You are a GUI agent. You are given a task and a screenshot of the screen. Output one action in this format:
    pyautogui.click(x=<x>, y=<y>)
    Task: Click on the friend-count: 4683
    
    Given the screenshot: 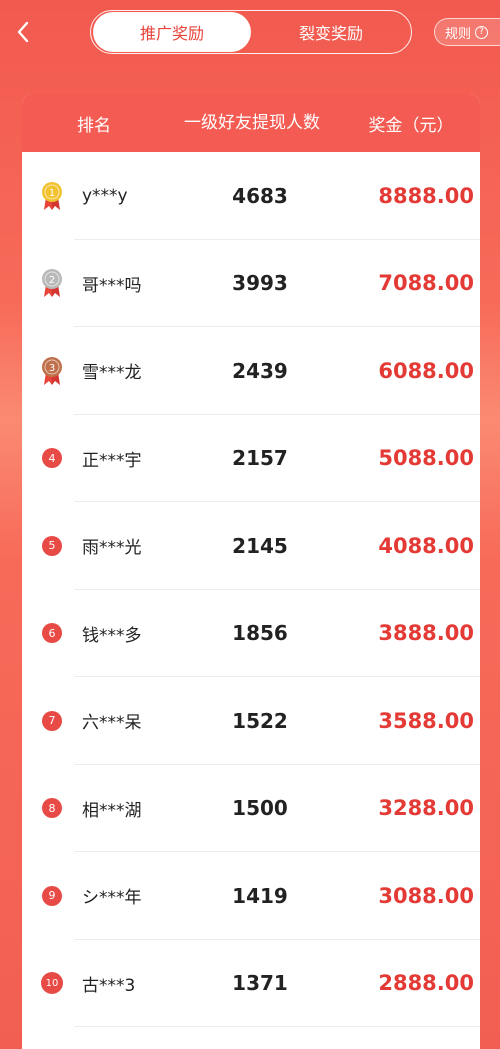 What is the action you would take?
    pyautogui.click(x=260, y=195)
    